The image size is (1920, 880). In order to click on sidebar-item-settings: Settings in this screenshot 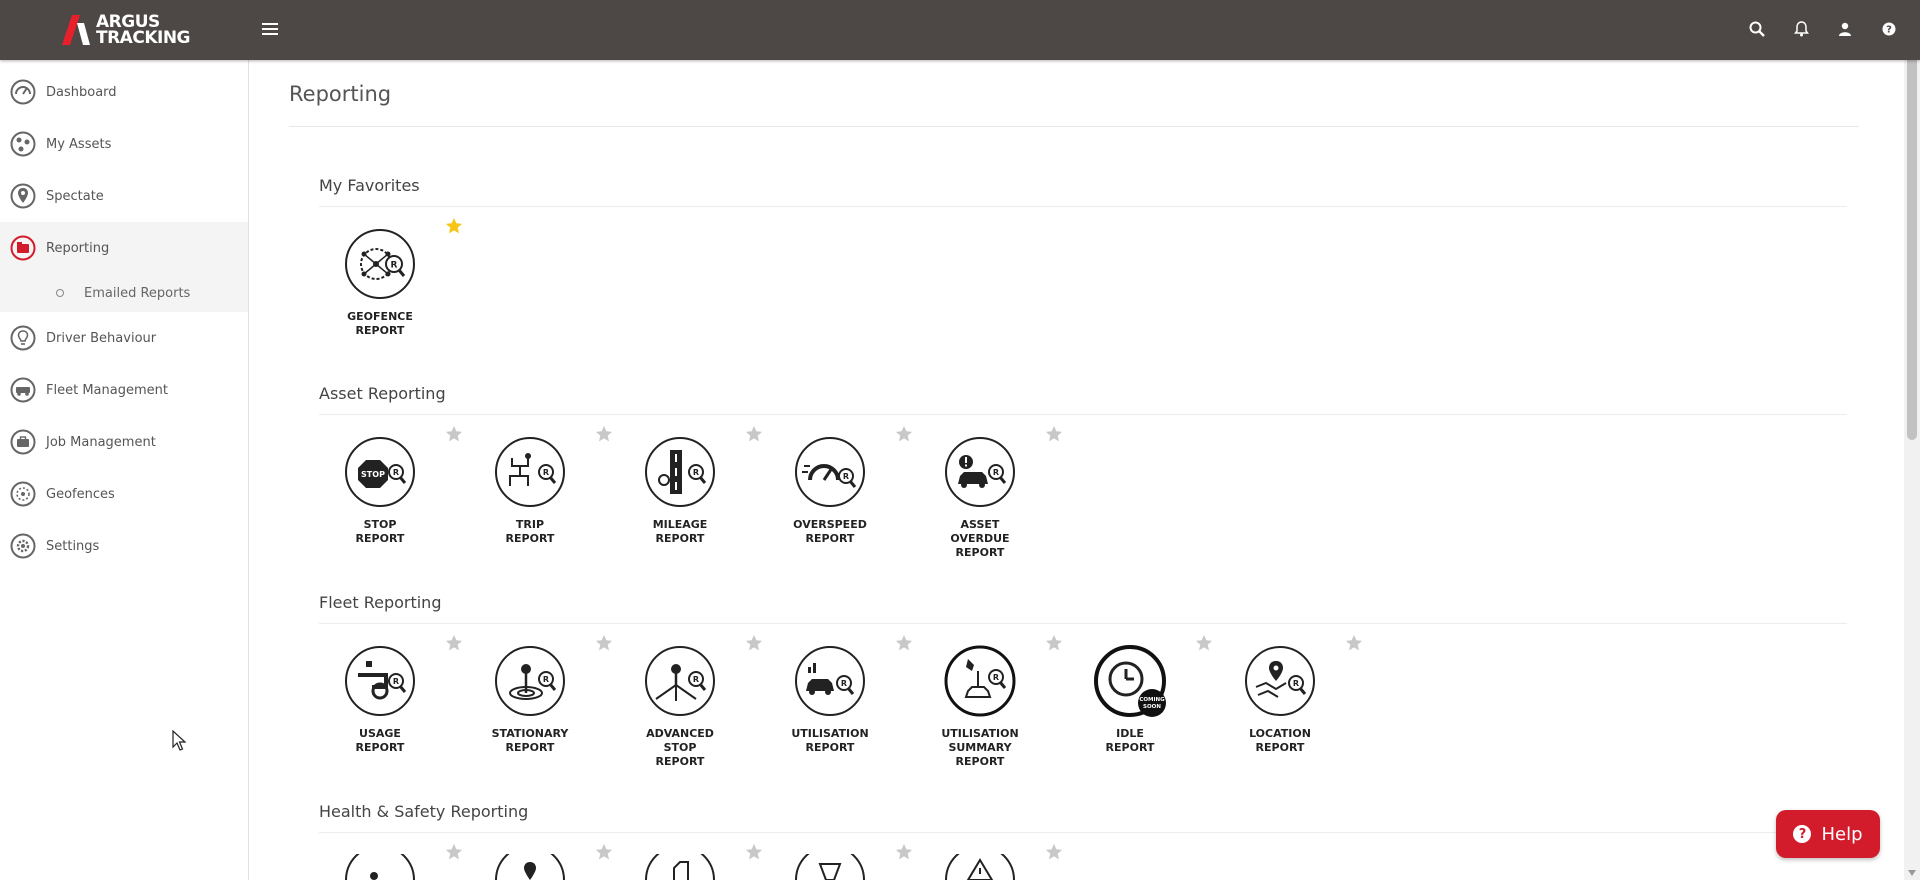, I will do `click(124, 546)`.